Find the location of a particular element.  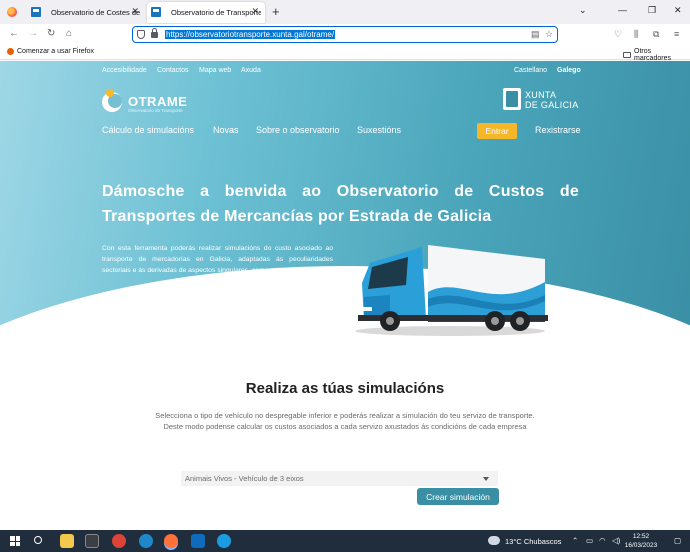

link-mapa-web: Mapa web is located at coordinates (215, 70).